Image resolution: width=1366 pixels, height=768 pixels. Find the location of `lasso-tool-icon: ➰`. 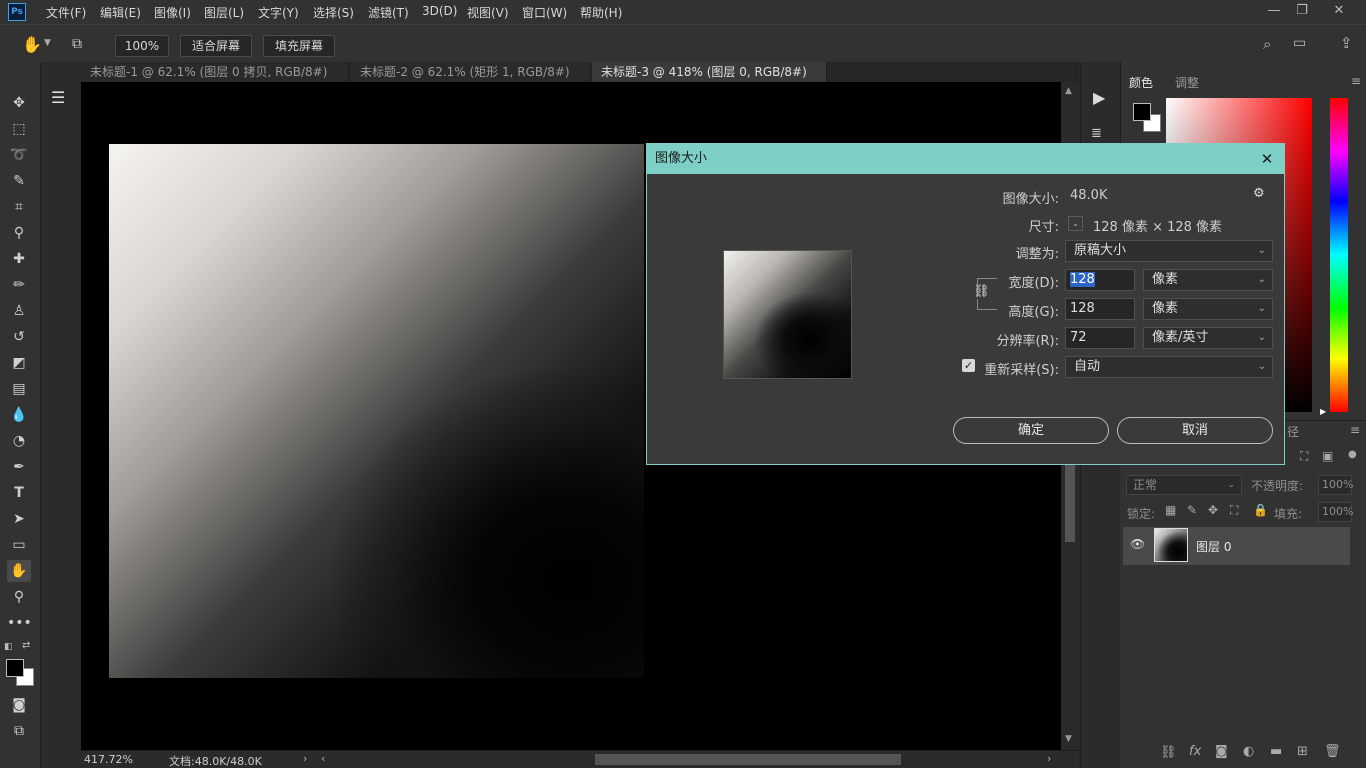

lasso-tool-icon: ➰ is located at coordinates (19, 155).